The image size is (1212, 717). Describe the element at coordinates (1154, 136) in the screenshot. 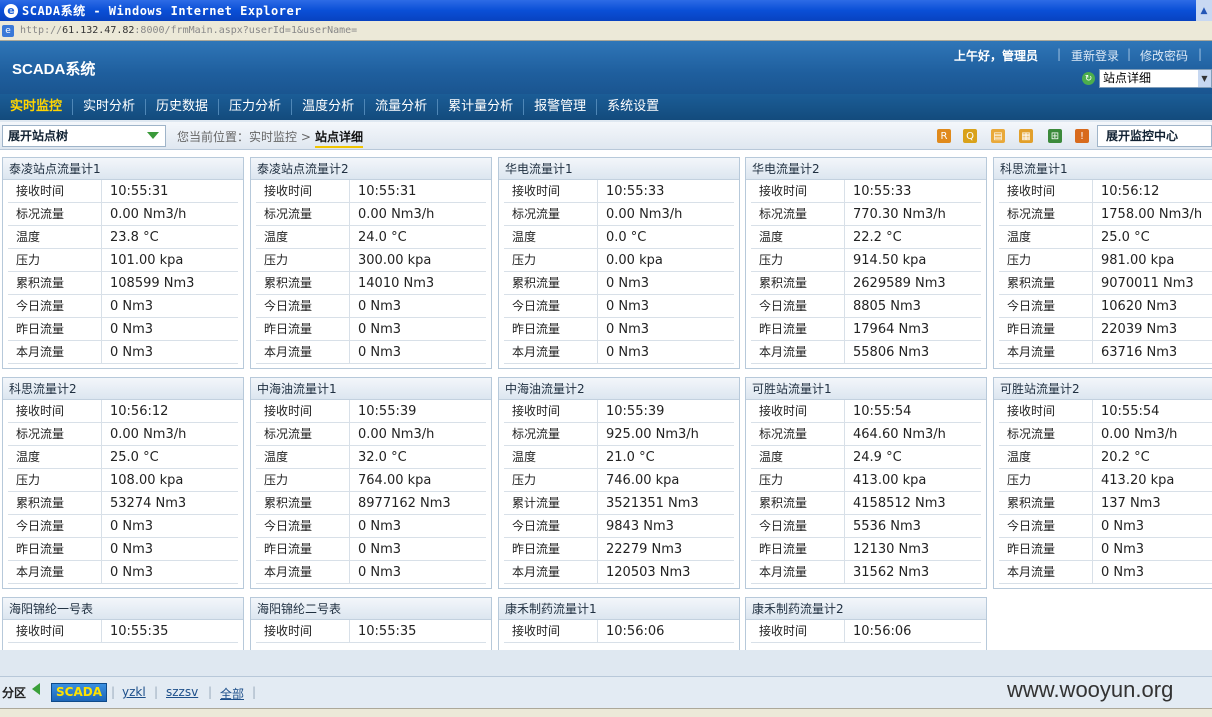

I see `expand-monitor-center-button: 展开监控中心` at that location.